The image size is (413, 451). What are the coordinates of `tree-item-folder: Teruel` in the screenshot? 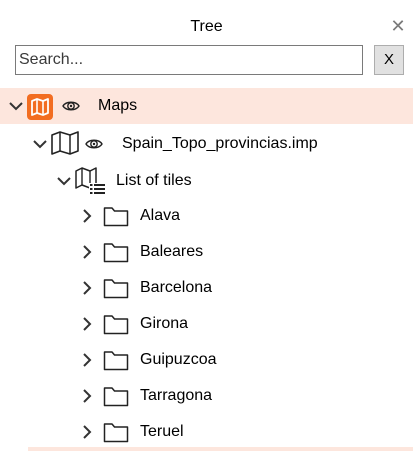 It's located at (206, 432).